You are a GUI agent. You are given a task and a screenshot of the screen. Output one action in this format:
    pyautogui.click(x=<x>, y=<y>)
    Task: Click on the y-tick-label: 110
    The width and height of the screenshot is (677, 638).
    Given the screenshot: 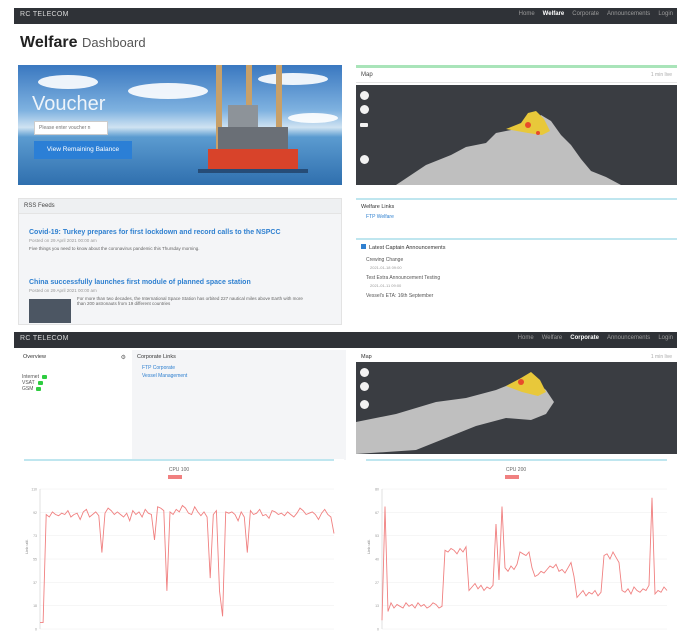 What is the action you would take?
    pyautogui.click(x=34, y=490)
    